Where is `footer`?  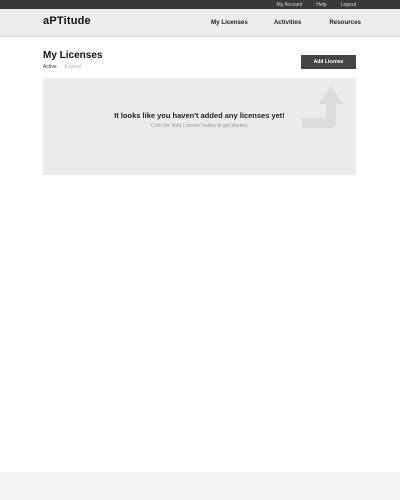 footer is located at coordinates (200, 486).